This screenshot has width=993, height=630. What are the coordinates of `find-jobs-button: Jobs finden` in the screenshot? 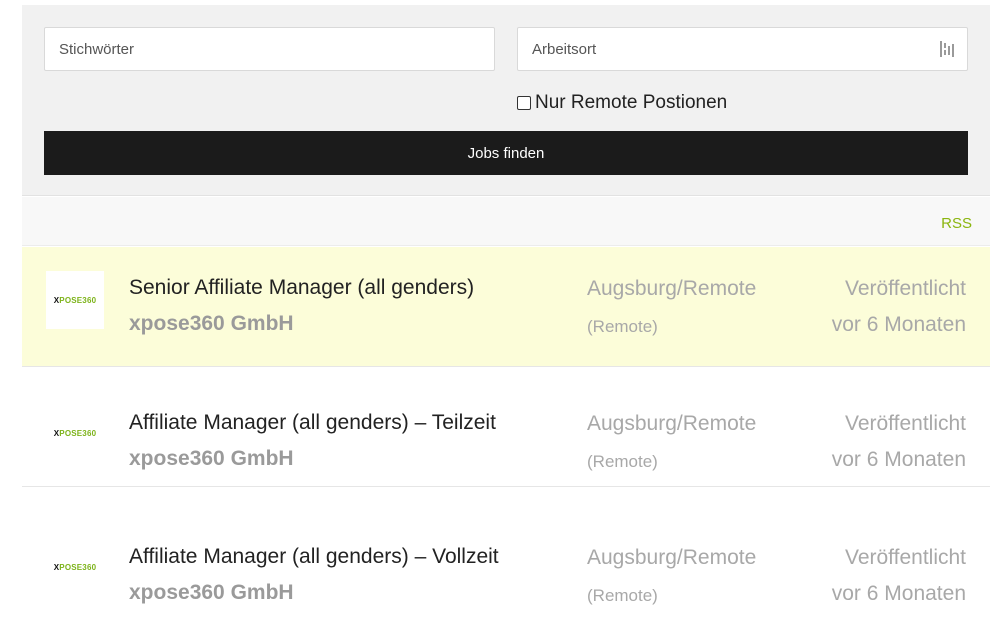 It's located at (506, 153).